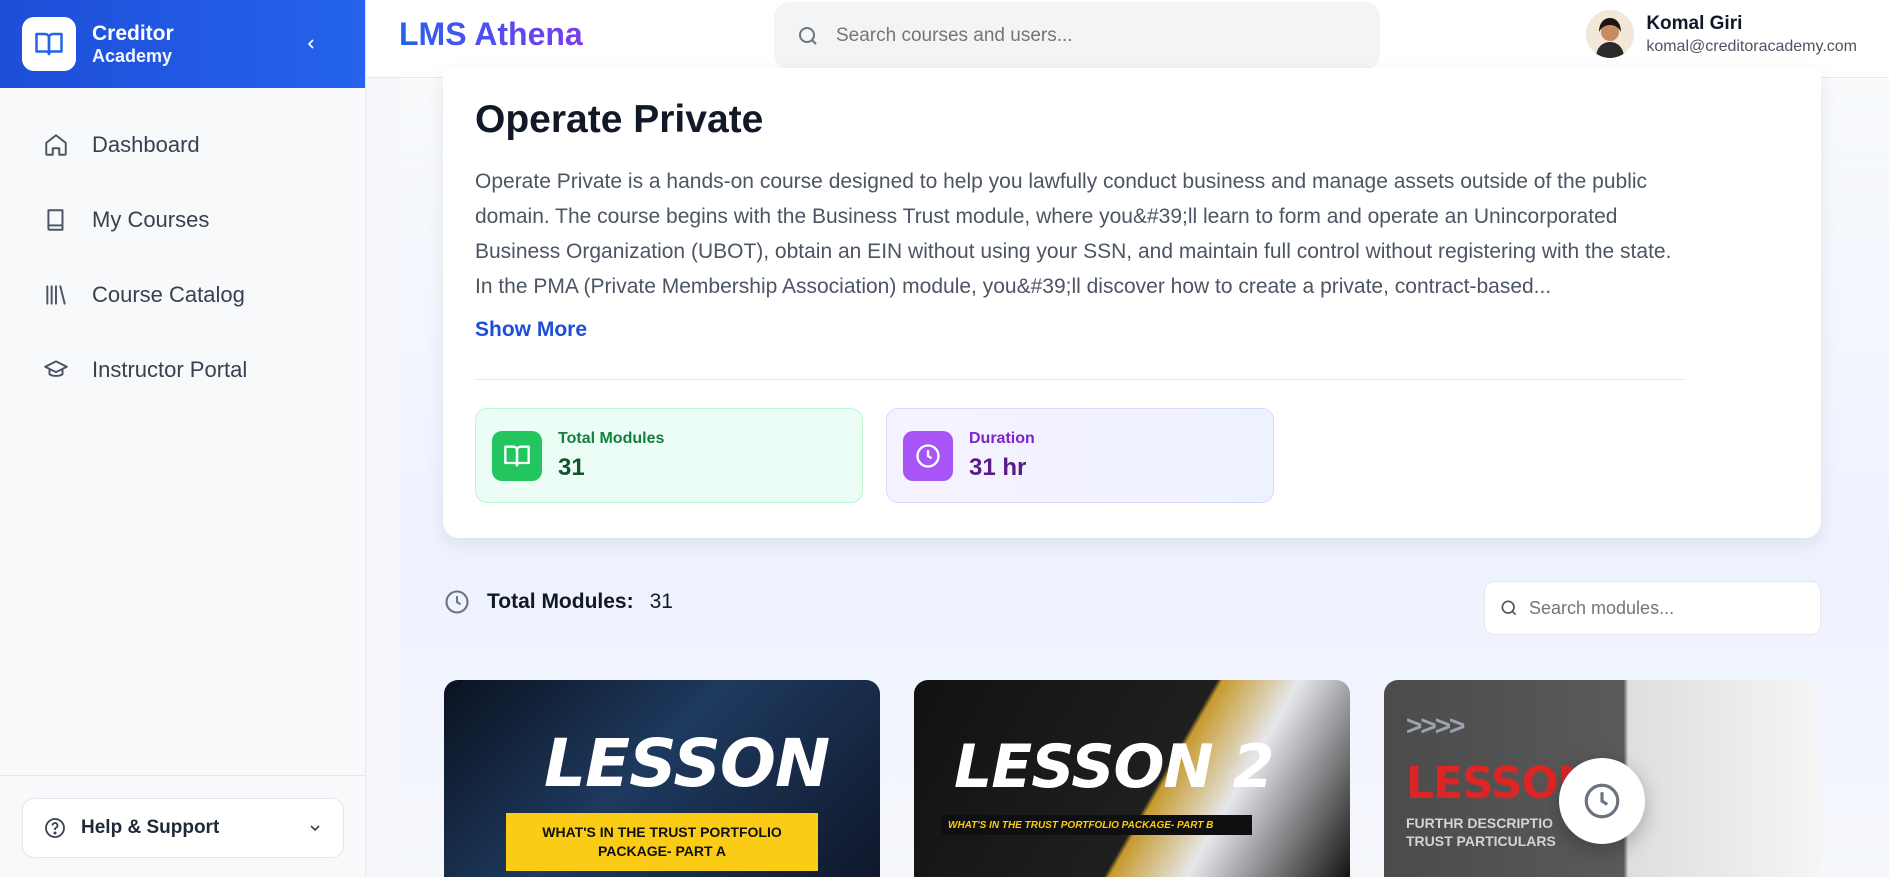  I want to click on chevron-left-icon, so click(310, 44).